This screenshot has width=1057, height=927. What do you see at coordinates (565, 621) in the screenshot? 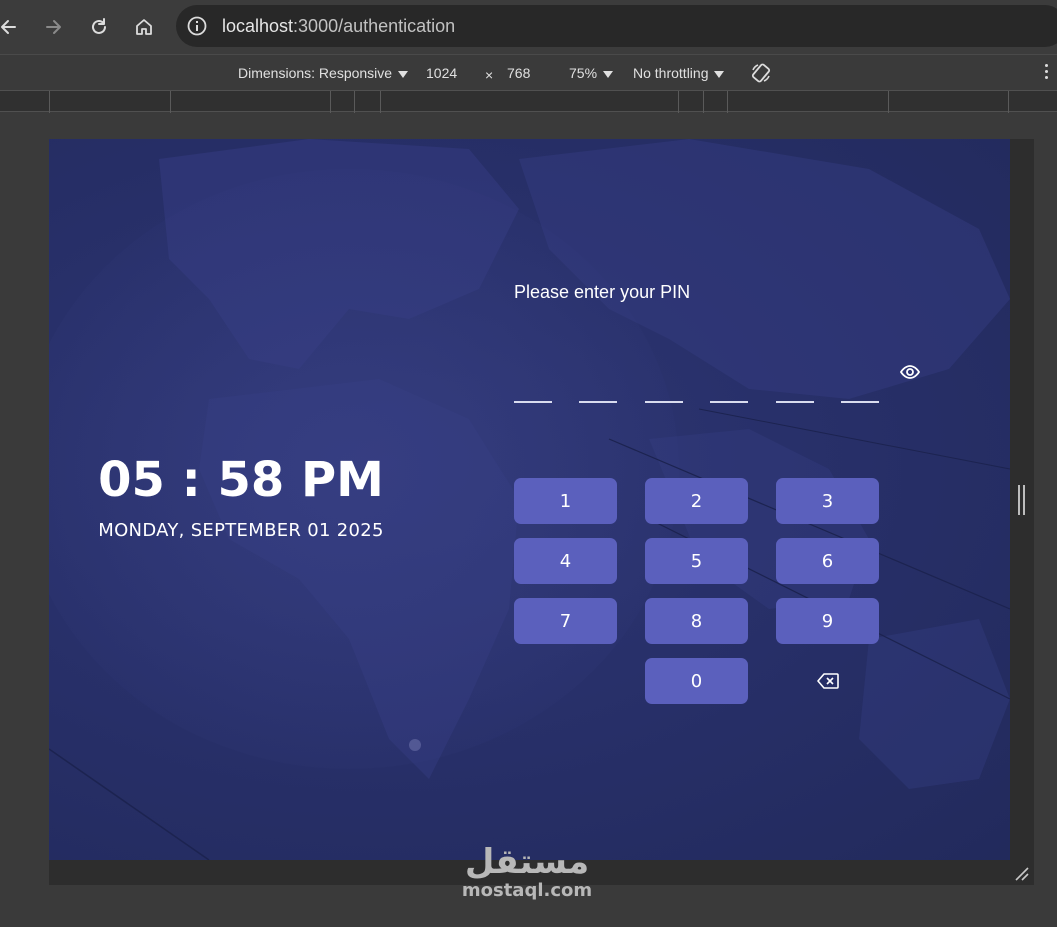
I see `keypad-key-7: 7` at bounding box center [565, 621].